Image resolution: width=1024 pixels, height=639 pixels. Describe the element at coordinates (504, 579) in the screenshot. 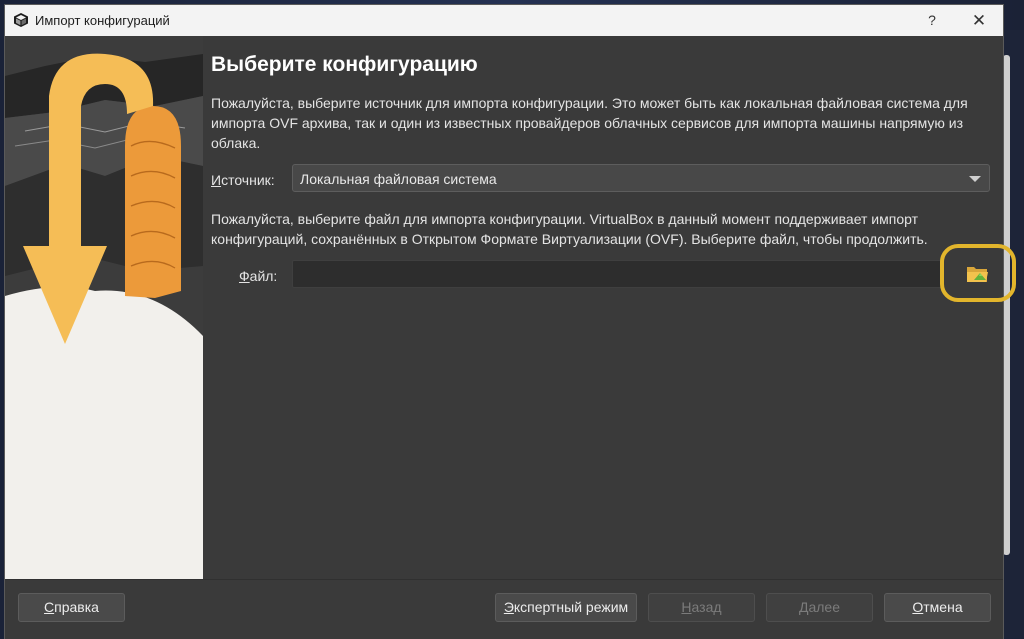

I see `footer-separator` at that location.